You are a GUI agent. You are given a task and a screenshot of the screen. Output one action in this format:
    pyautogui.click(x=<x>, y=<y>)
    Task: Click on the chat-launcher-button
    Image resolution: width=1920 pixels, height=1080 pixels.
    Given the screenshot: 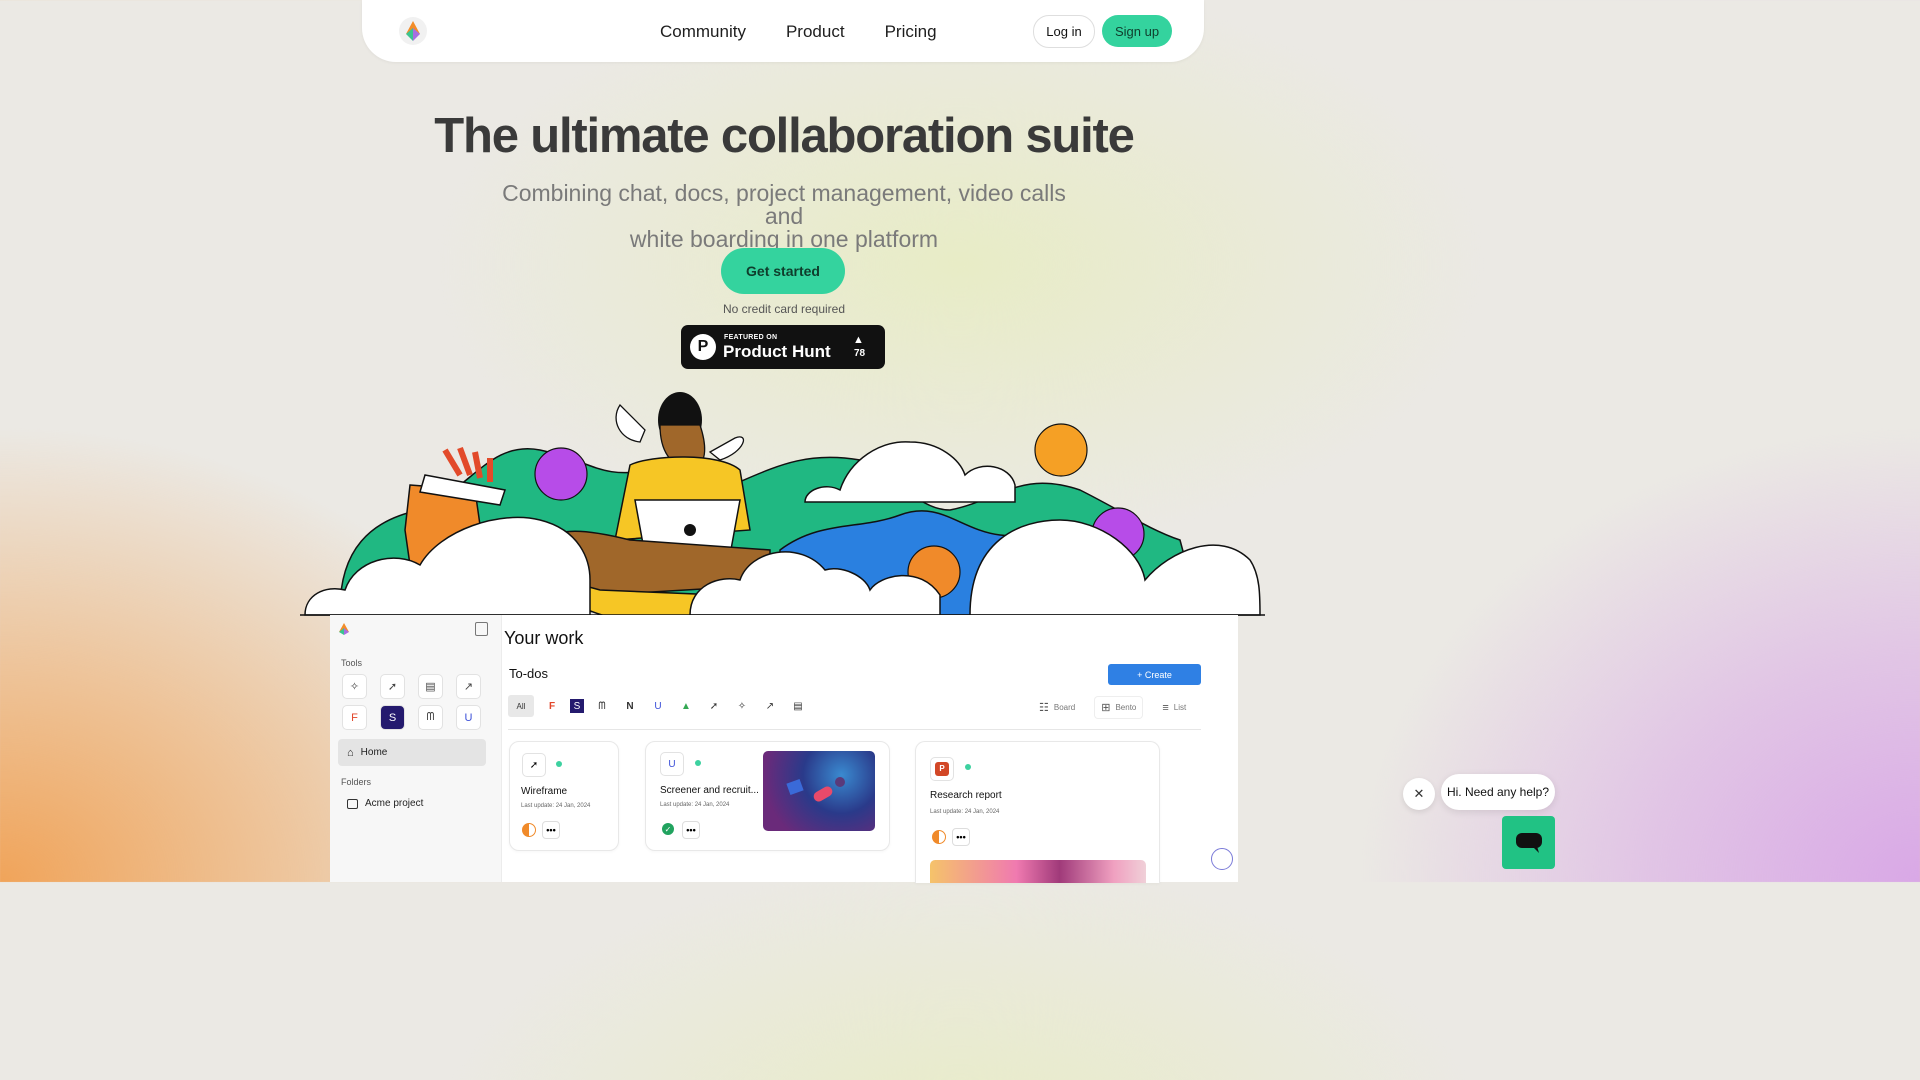 What is the action you would take?
    pyautogui.click(x=1528, y=842)
    